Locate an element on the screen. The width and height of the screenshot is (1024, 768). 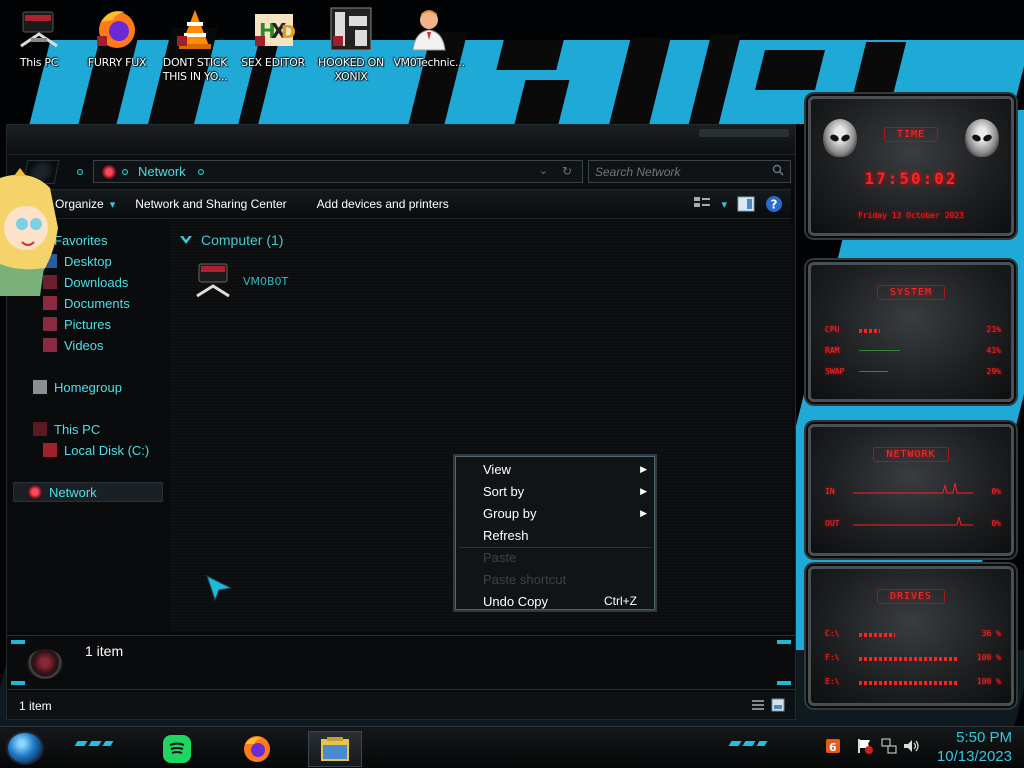
taskbar-firefox-button is located at coordinates (257, 749).